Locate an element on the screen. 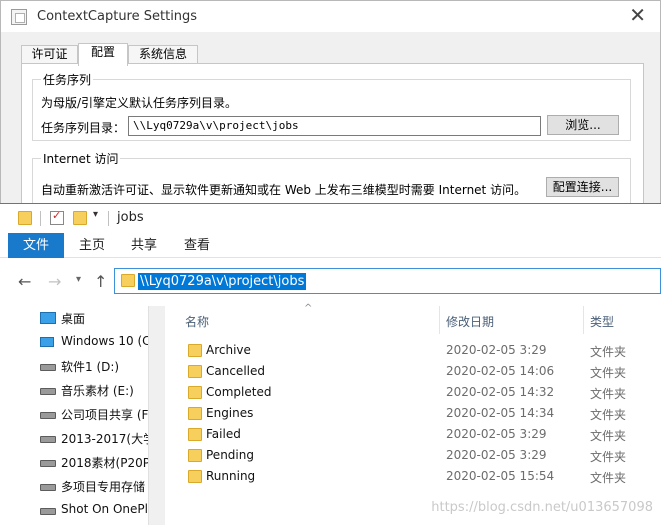  app-icon is located at coordinates (19, 17).